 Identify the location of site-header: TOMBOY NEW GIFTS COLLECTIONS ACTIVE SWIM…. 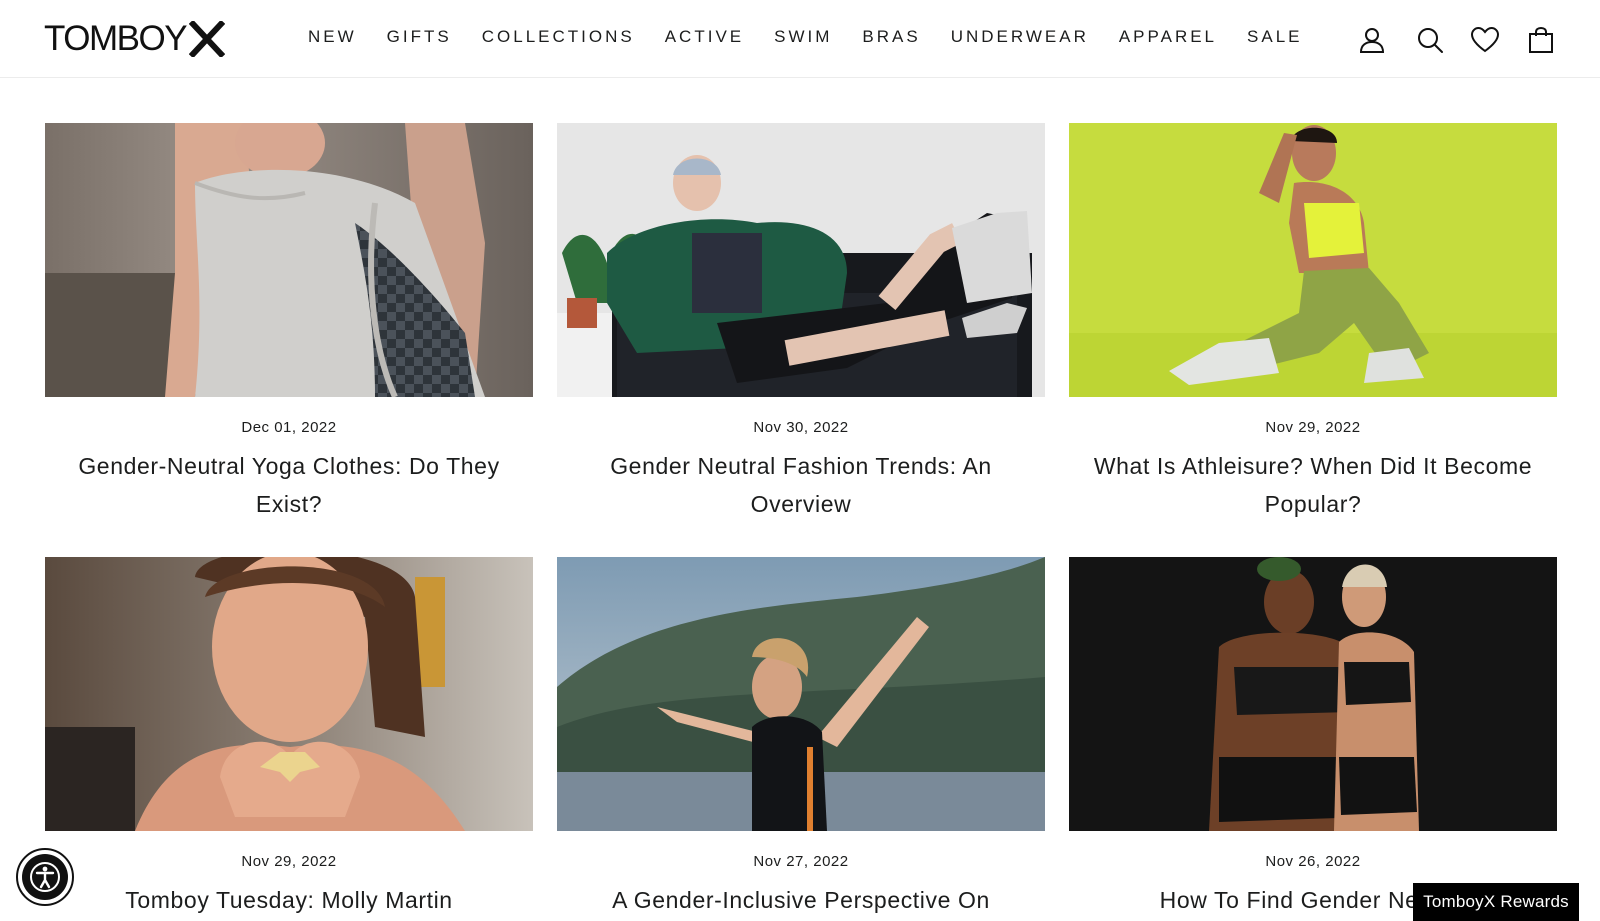
(800, 39).